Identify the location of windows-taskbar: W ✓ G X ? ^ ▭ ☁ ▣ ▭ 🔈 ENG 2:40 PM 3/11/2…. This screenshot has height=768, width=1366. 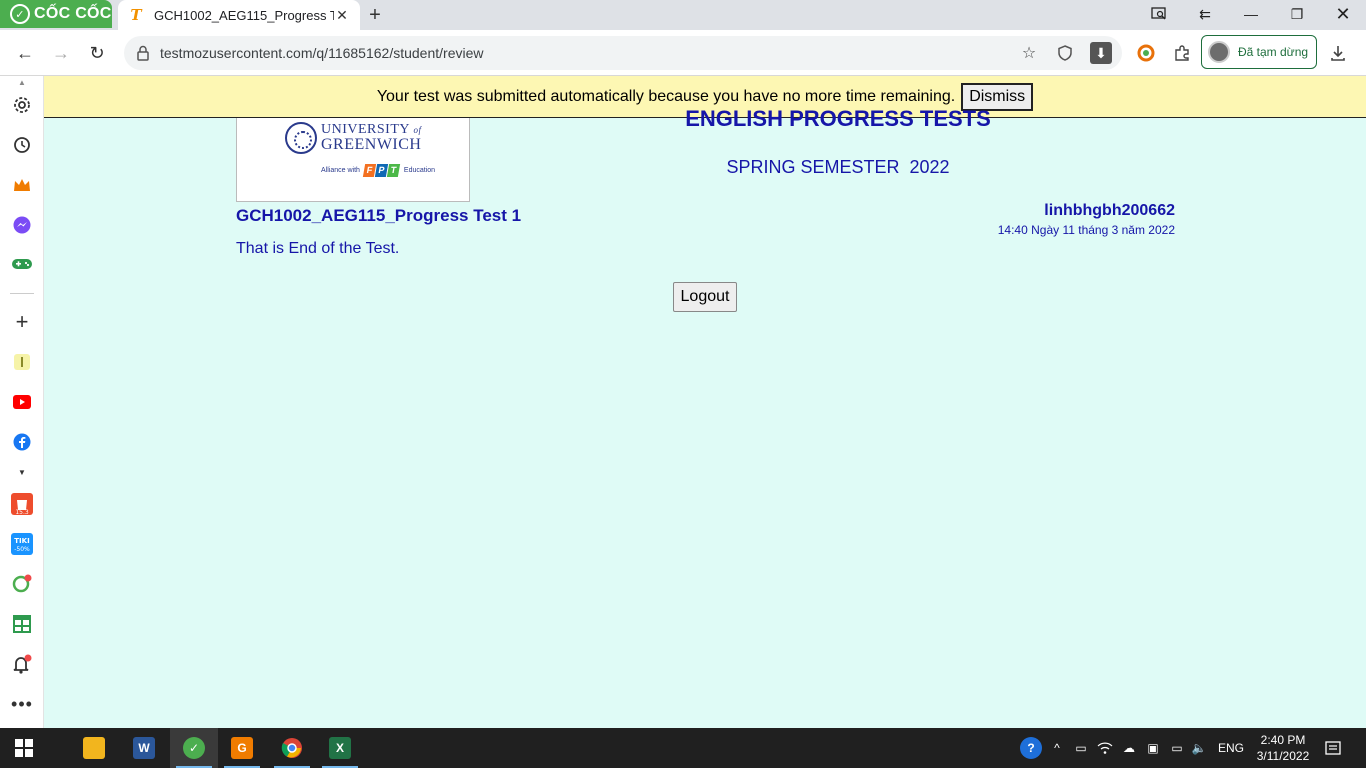
(683, 748).